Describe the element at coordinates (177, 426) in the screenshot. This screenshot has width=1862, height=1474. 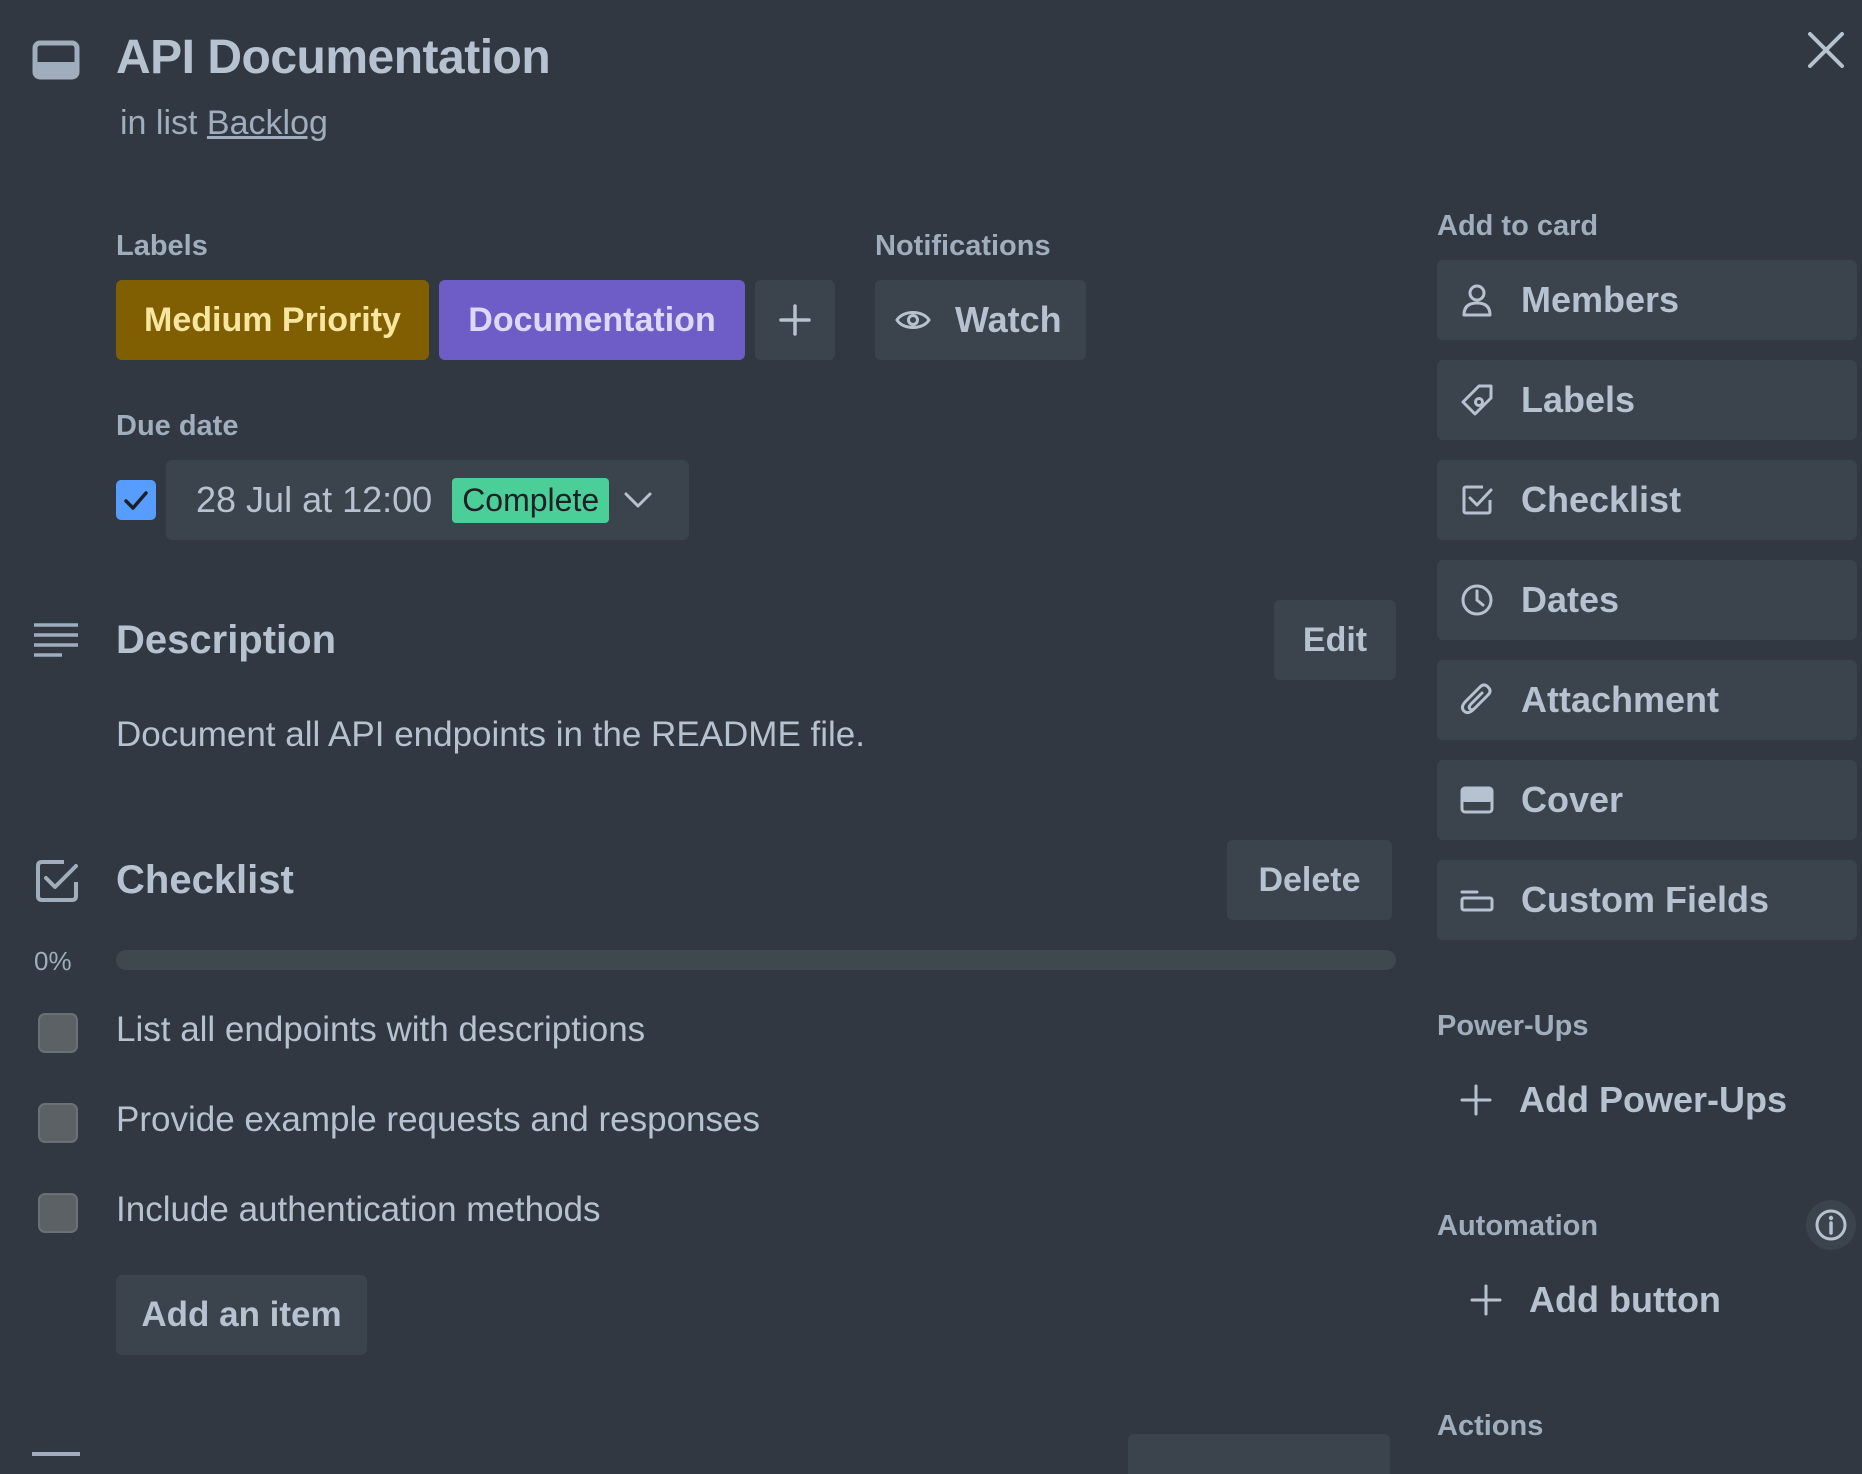
I see `due-date-heading: Due date` at that location.